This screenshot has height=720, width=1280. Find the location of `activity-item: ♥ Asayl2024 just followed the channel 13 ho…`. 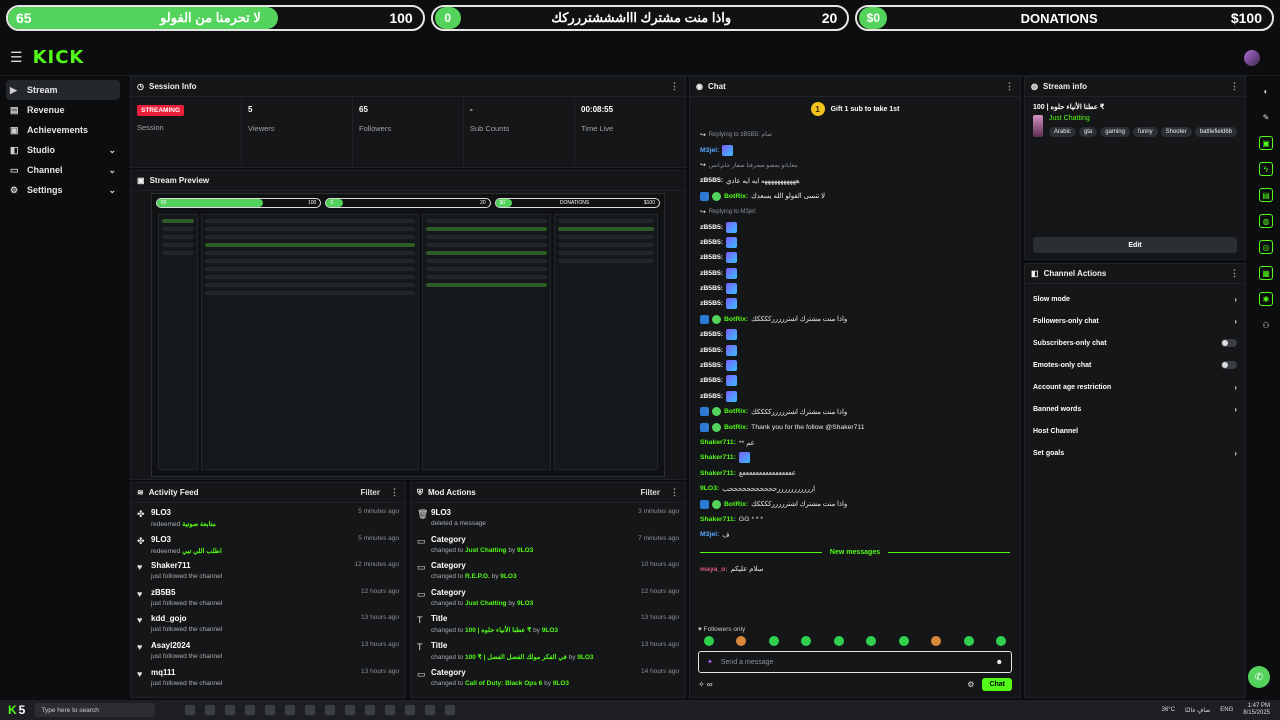

activity-item: ♥ Asayl2024 just followed the channel 13 ho… is located at coordinates (268, 649).